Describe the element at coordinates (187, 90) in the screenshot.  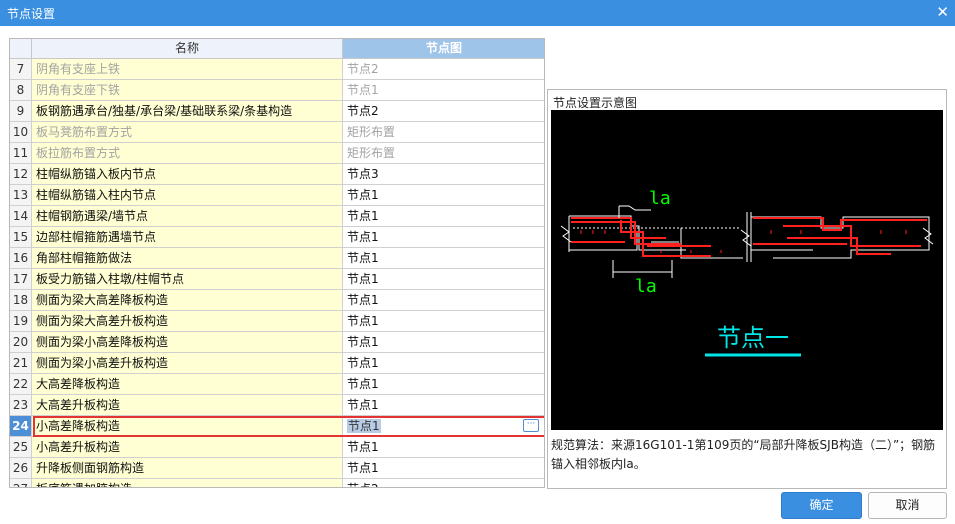
I see `row-name: 阴角有支座下铁` at that location.